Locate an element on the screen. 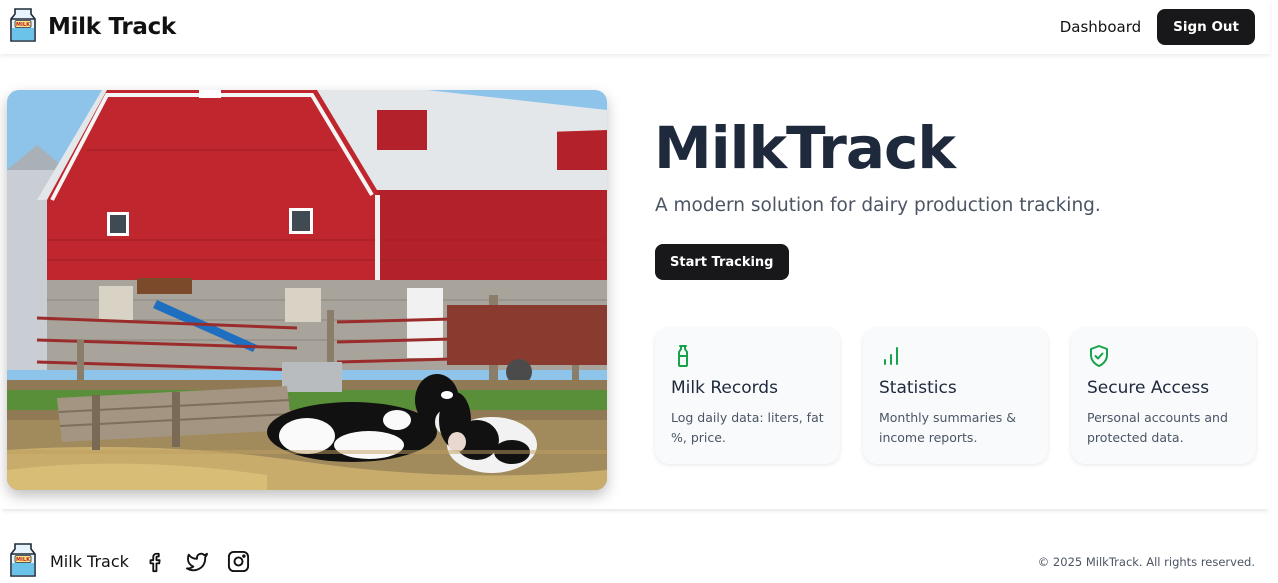 The height and width of the screenshot is (583, 1278). nav-menu: Dashboard Sign Out is located at coordinates (1157, 27).